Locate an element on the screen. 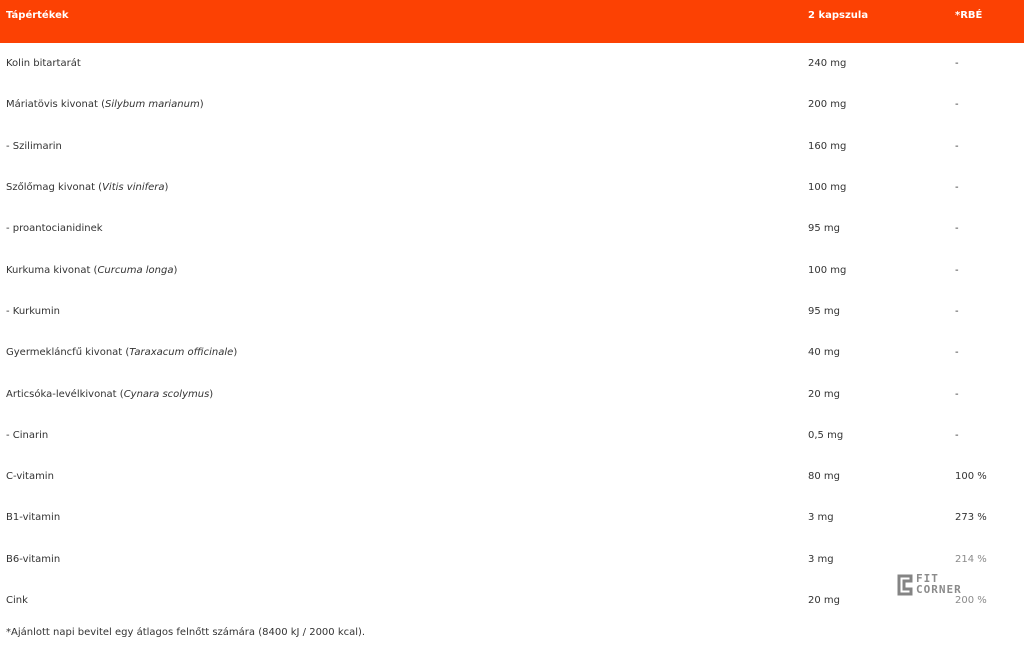  ingredient-name: Szőlőmag kivonat (Vitis vinifera) is located at coordinates (87, 188).